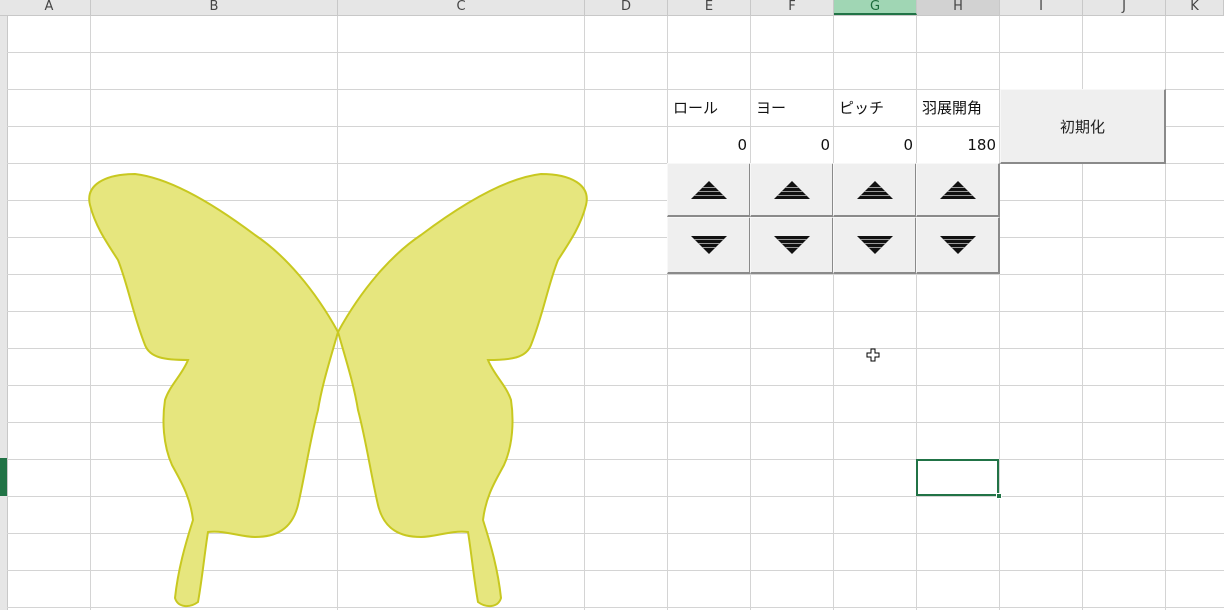 This screenshot has width=1224, height=614. What do you see at coordinates (214, 7) in the screenshot?
I see `column-header-b: B` at bounding box center [214, 7].